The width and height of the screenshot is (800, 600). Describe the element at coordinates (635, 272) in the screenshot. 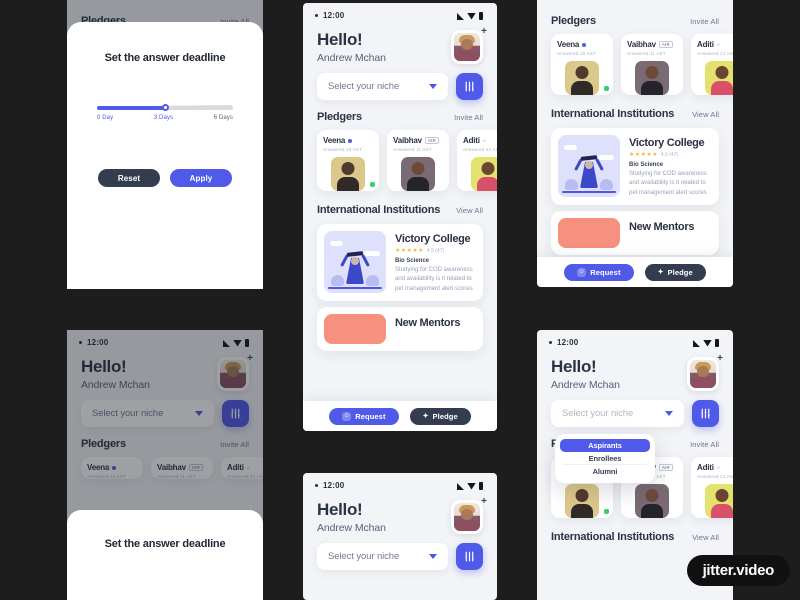

I see `bottom-action-bar: ☺ Request ✦ Pledge` at that location.